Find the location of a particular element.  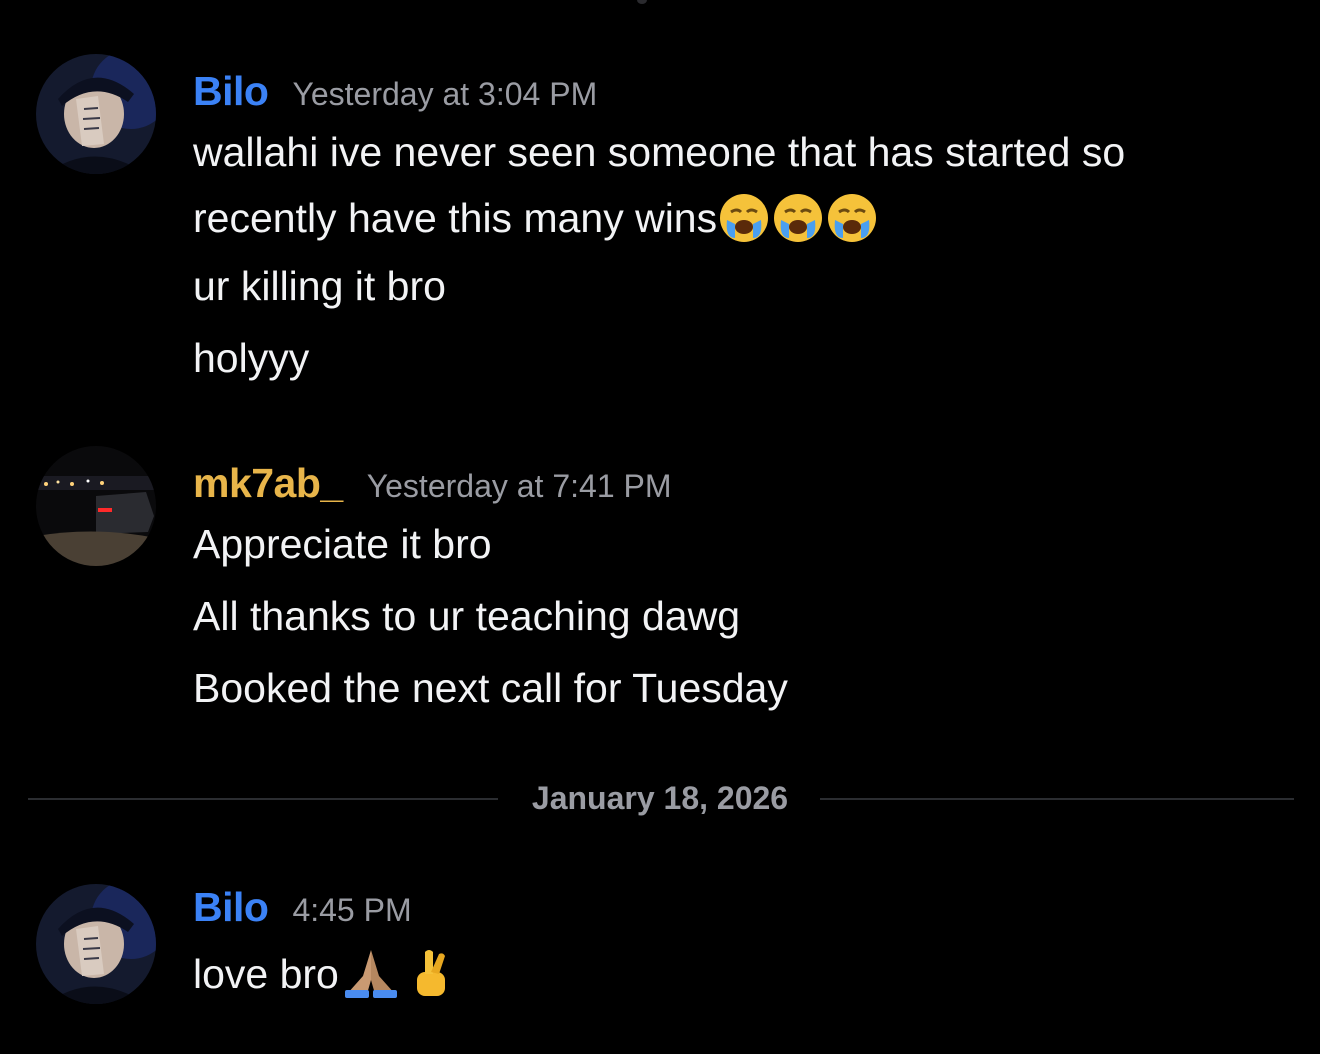

scroll-top-fragment is located at coordinates (642, 2).